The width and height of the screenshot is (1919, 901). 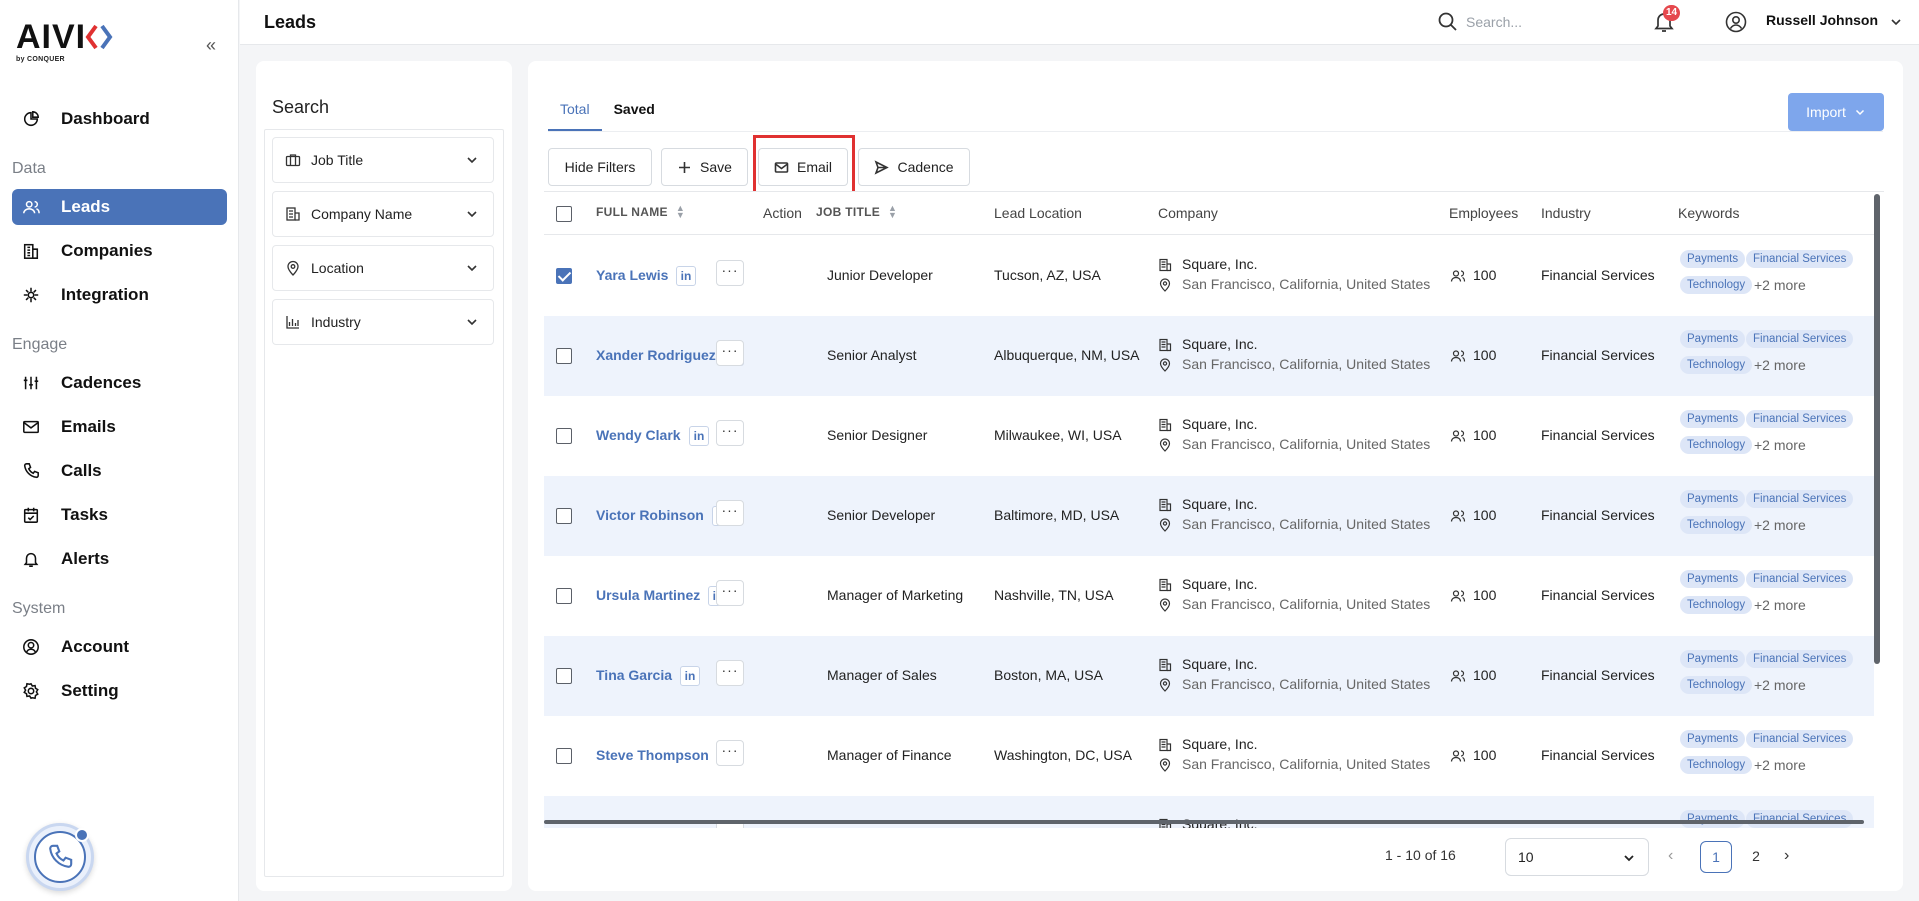 I want to click on hide-filters-button: Hide Filters, so click(x=600, y=167).